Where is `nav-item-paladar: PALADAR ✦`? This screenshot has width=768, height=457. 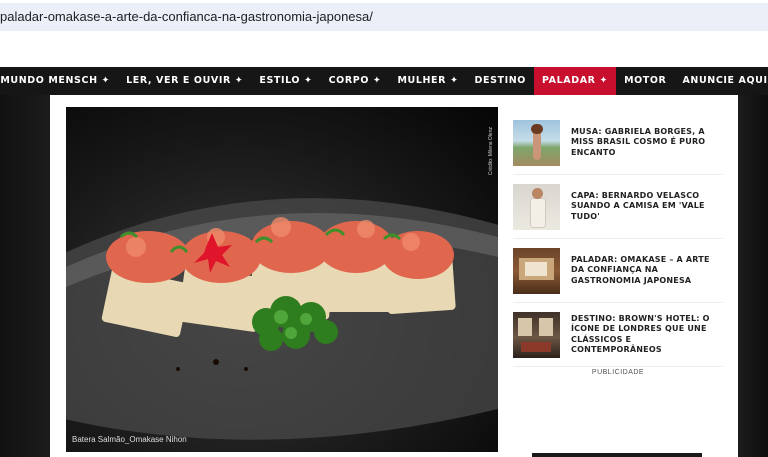 nav-item-paladar: PALADAR ✦ is located at coordinates (575, 81).